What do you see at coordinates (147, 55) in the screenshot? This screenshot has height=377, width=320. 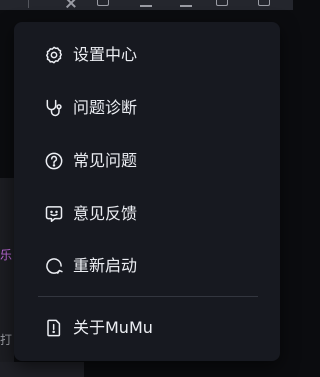 I see `menu-item-settings-center: 设置中心` at bounding box center [147, 55].